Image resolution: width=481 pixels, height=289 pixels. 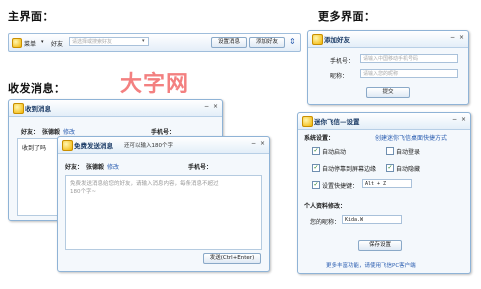 I want to click on send-titlebar: 免费发送消息 还可以输入180个字 − ×, so click(x=163, y=145).